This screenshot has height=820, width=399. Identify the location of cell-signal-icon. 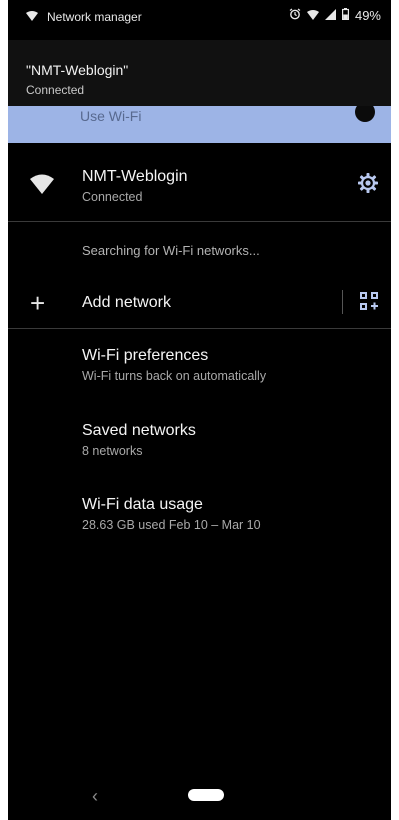
(330, 15).